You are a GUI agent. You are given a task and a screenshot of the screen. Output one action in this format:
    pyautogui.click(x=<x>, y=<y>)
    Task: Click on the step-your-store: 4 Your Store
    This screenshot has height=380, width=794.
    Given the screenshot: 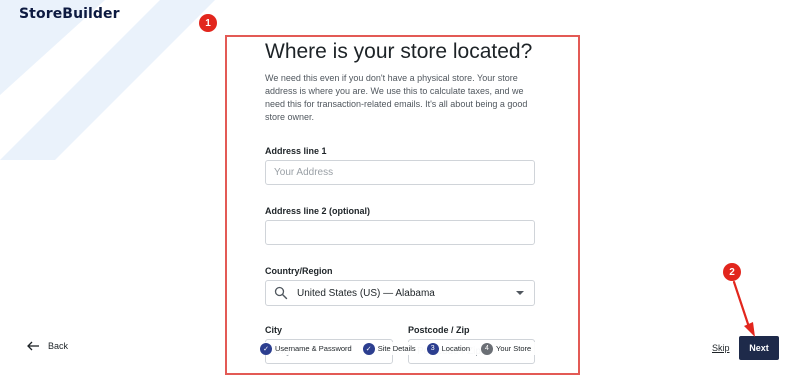 What is the action you would take?
    pyautogui.click(x=506, y=348)
    